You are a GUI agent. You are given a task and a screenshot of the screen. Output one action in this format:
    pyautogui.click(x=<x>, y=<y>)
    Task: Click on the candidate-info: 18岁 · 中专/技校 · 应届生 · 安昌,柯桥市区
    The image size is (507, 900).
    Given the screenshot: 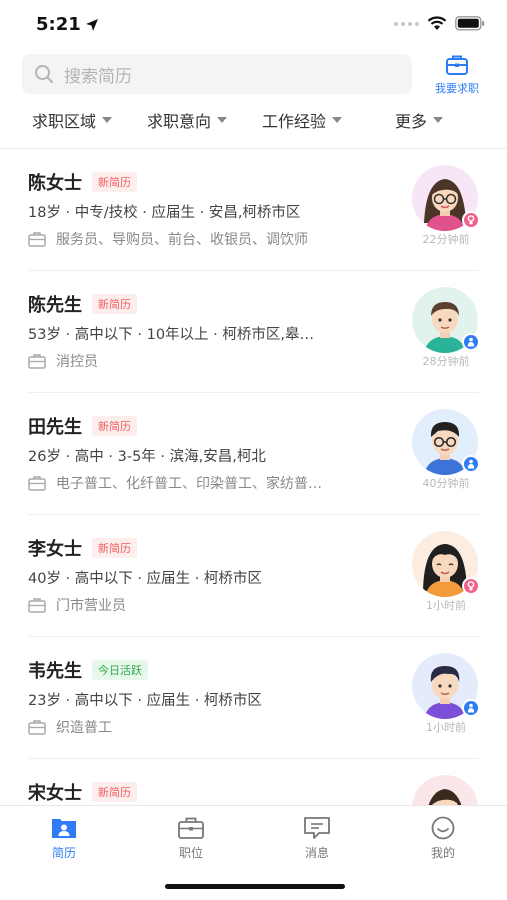 What is the action you would take?
    pyautogui.click(x=164, y=213)
    